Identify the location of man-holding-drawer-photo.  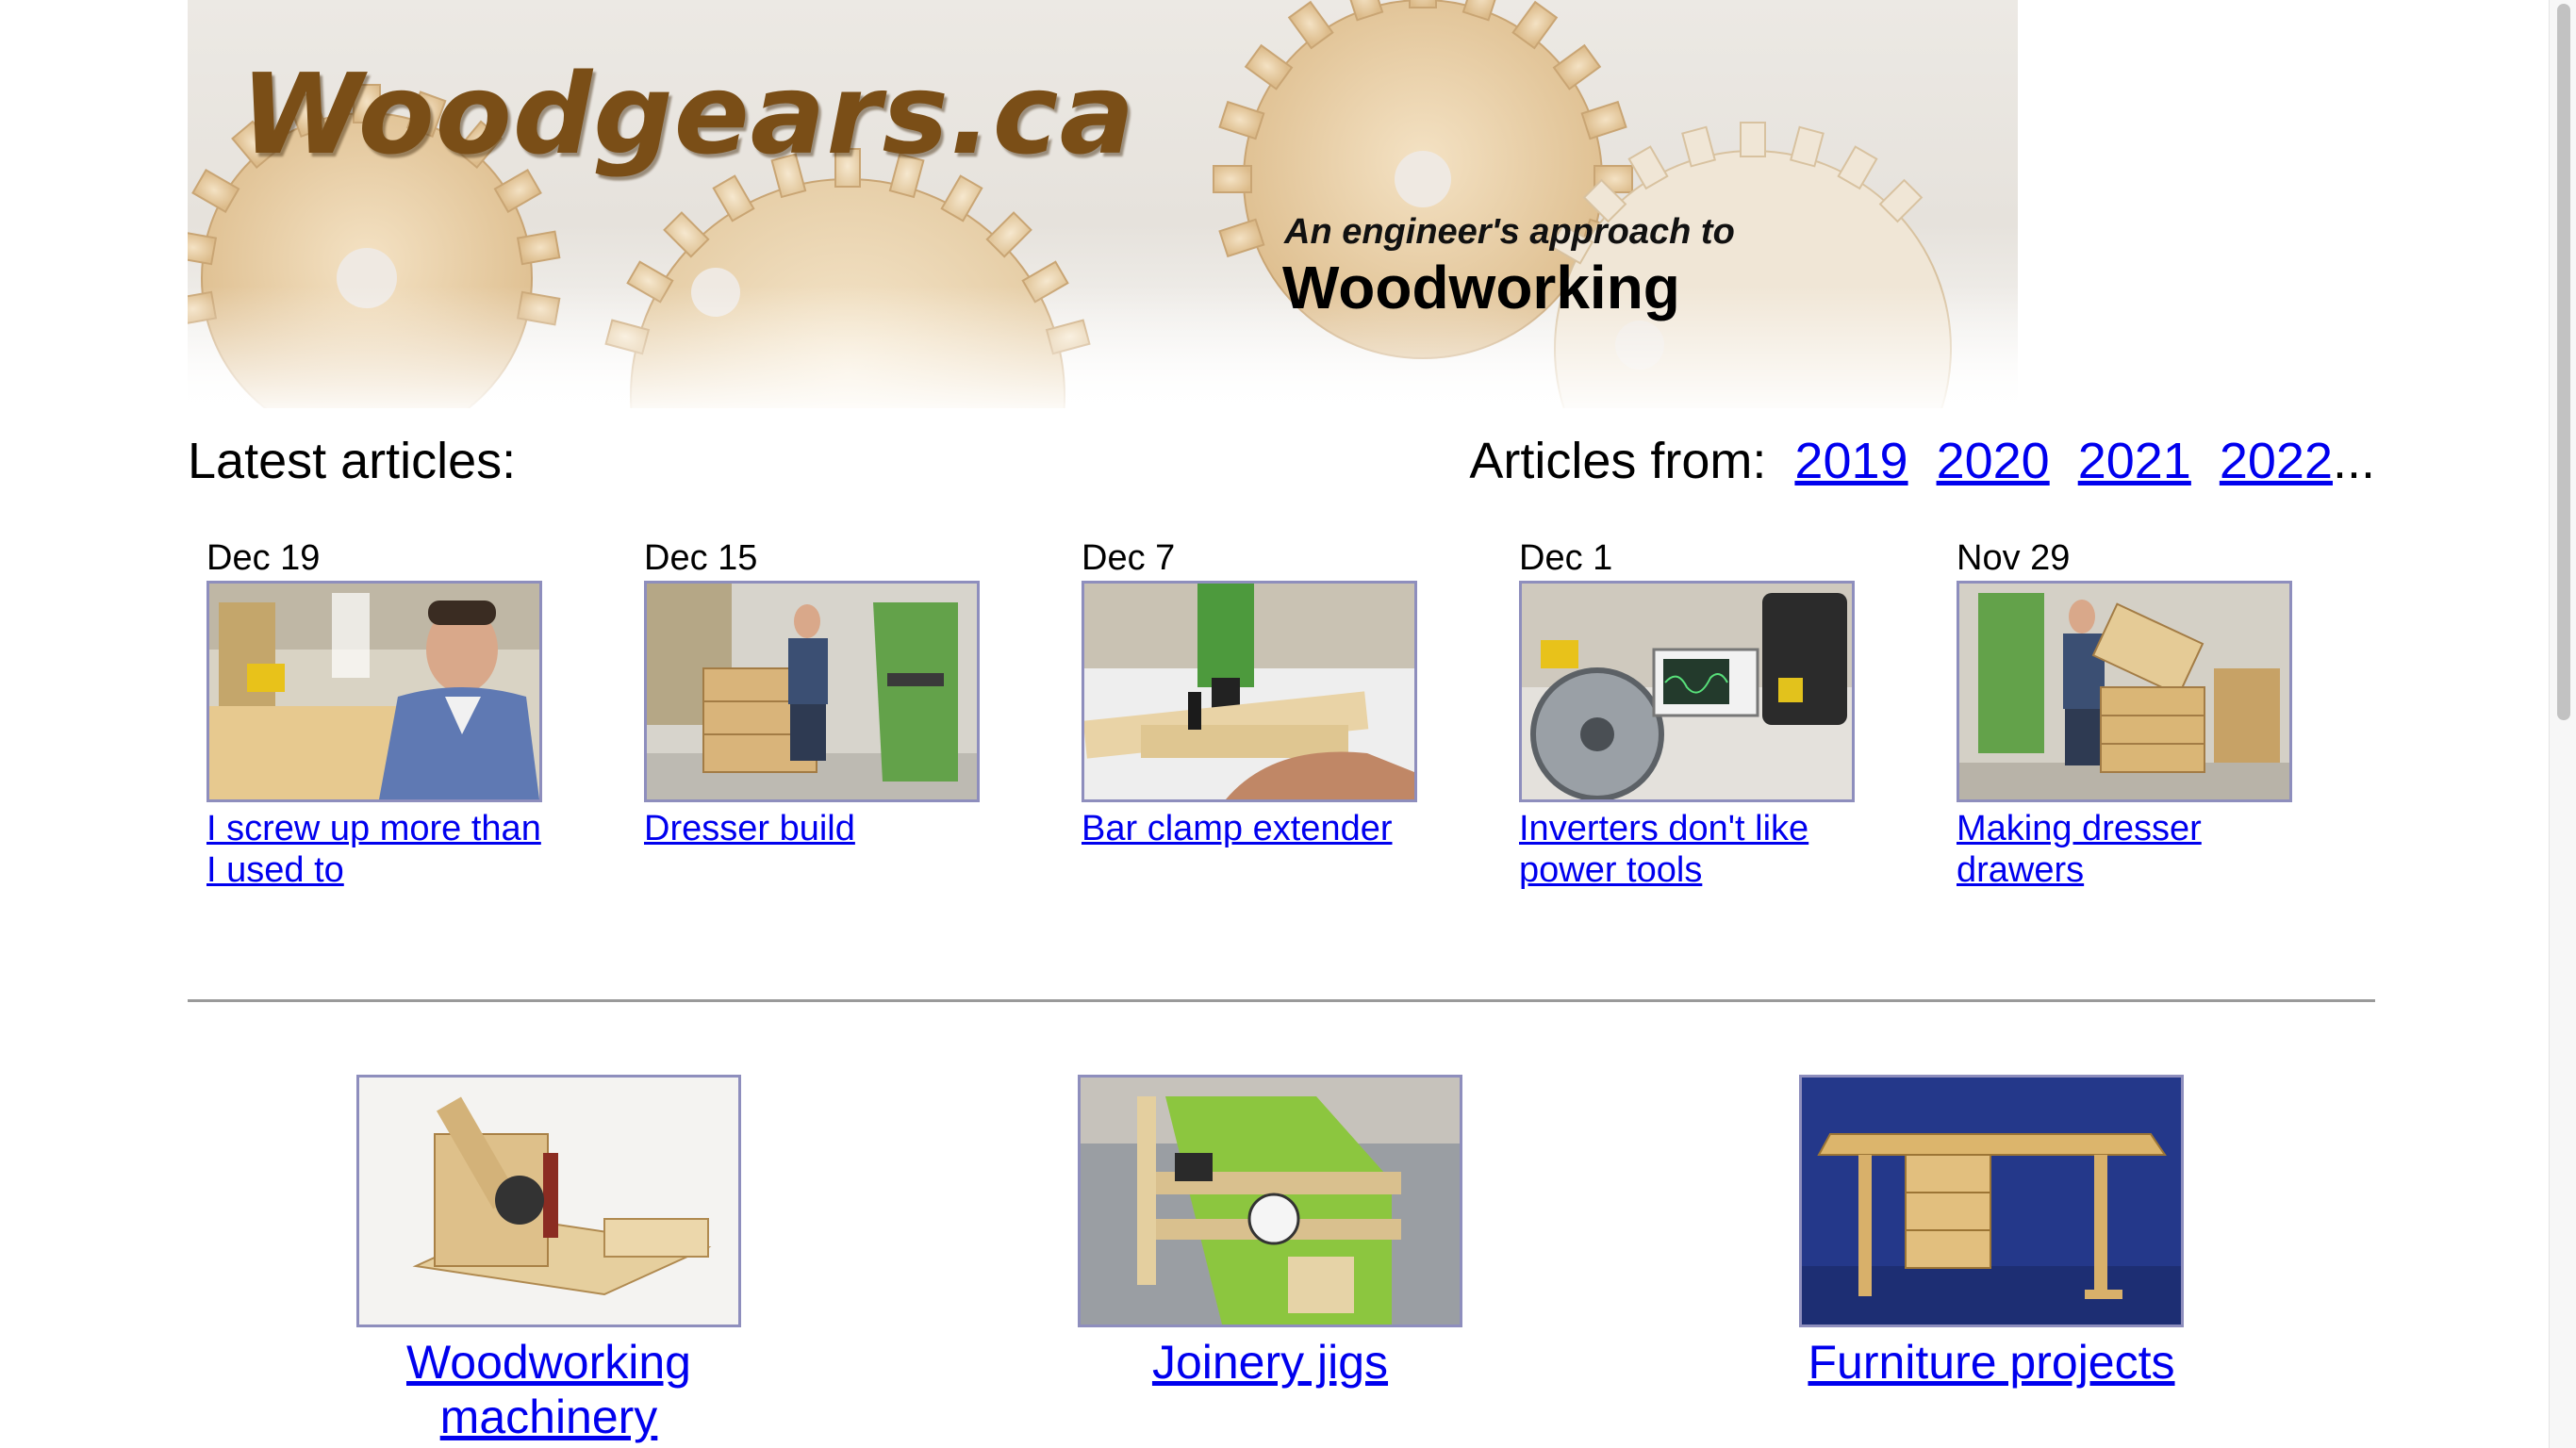
(2124, 691).